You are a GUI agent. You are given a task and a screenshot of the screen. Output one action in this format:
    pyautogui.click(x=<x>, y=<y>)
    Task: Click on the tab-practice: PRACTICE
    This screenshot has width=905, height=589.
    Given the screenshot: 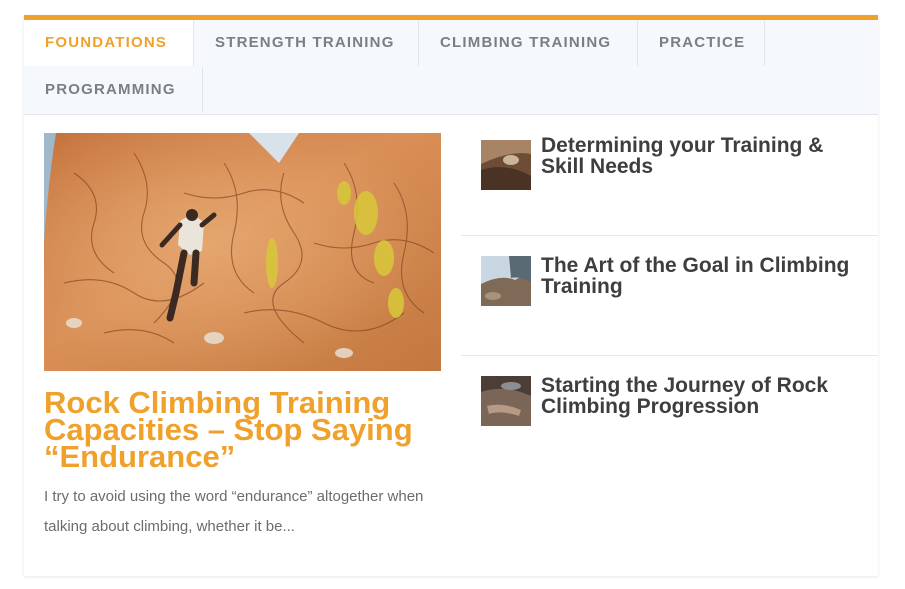 What is the action you would take?
    pyautogui.click(x=701, y=43)
    